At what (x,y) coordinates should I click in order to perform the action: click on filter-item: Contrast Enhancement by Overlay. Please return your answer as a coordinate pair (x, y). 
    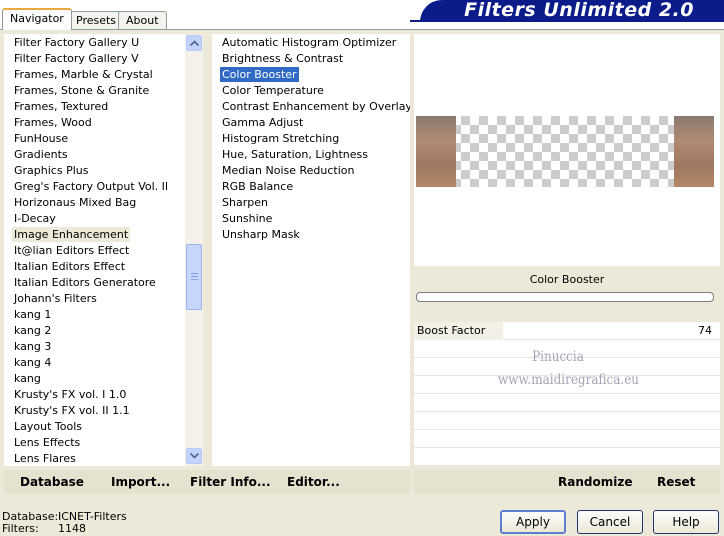
    Looking at the image, I should click on (315, 106).